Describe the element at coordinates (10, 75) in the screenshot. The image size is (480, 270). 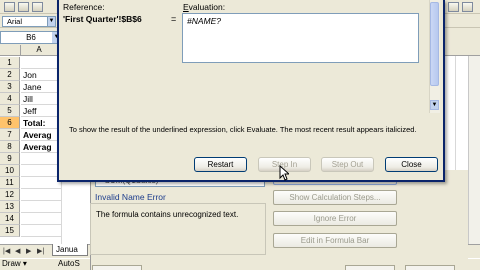
I see `row-header: 2` at that location.